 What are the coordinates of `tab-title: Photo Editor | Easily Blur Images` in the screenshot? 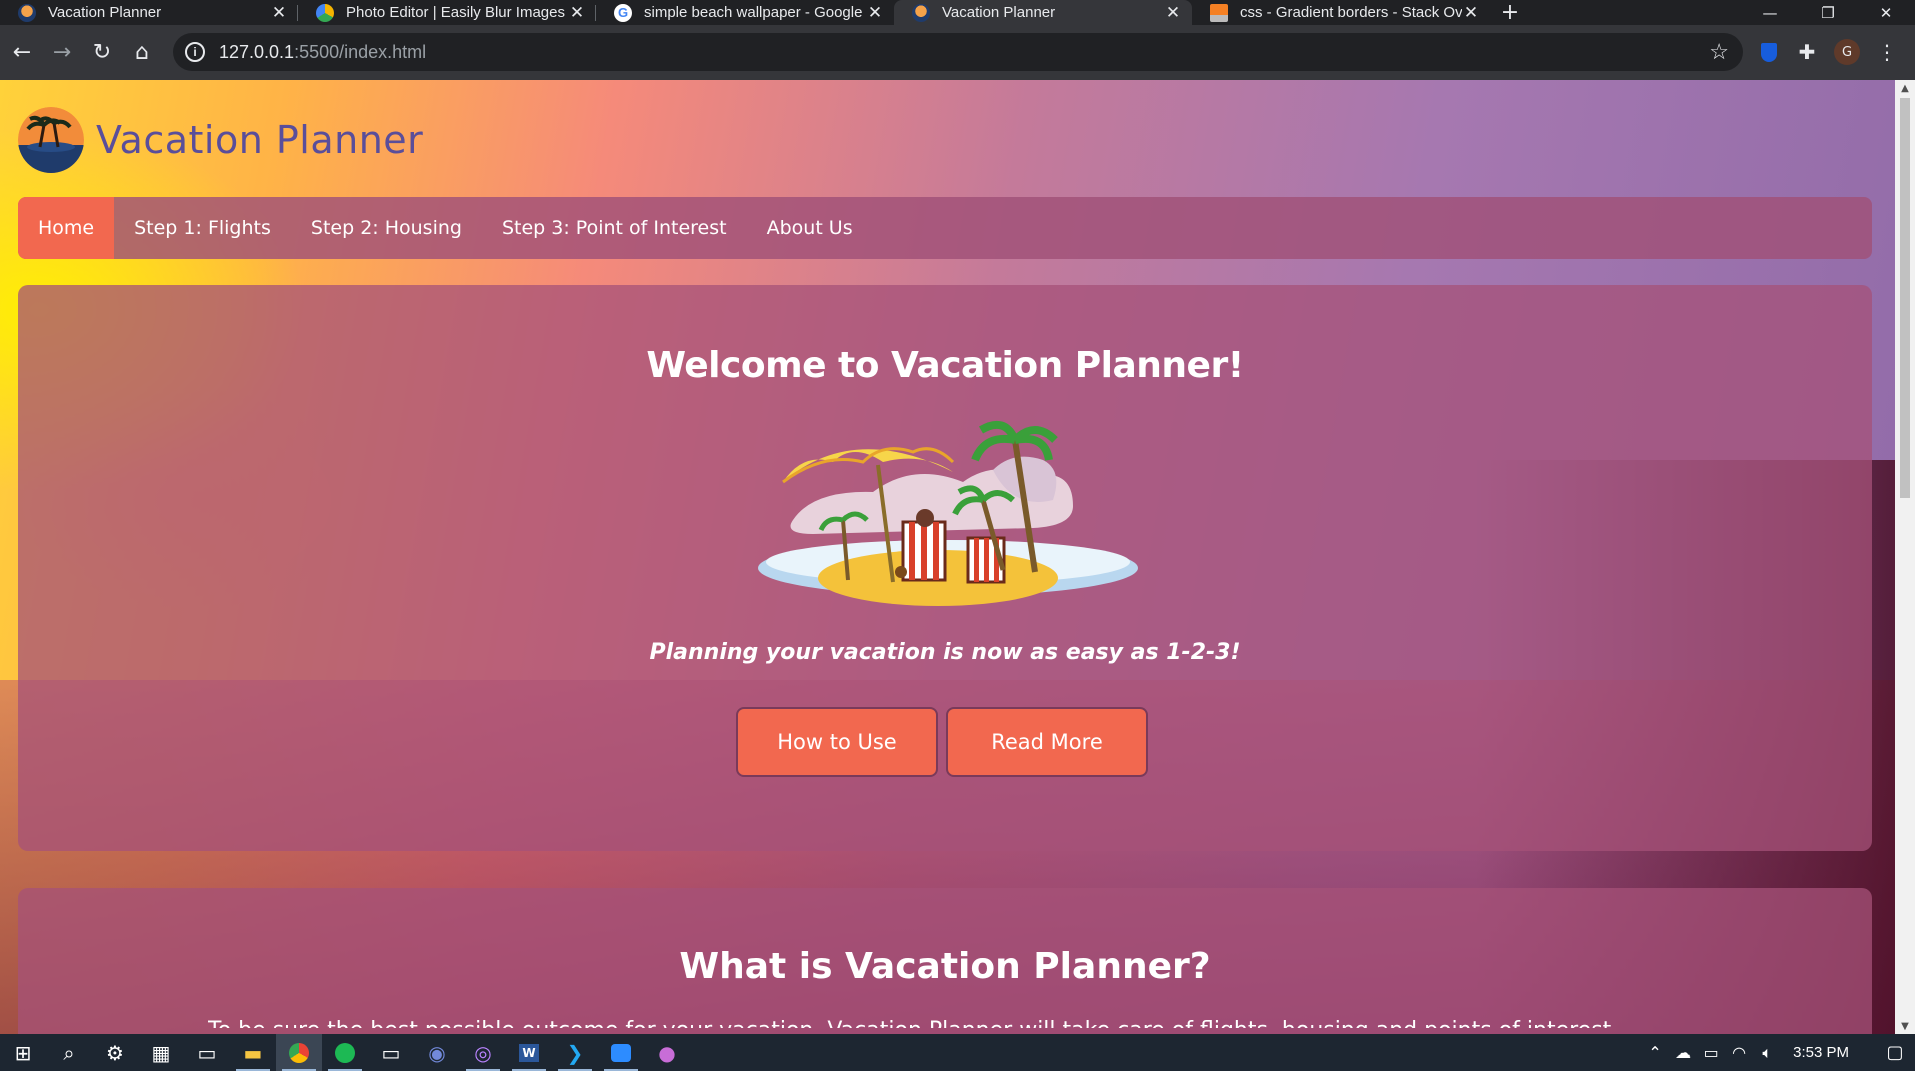 It's located at (455, 12).